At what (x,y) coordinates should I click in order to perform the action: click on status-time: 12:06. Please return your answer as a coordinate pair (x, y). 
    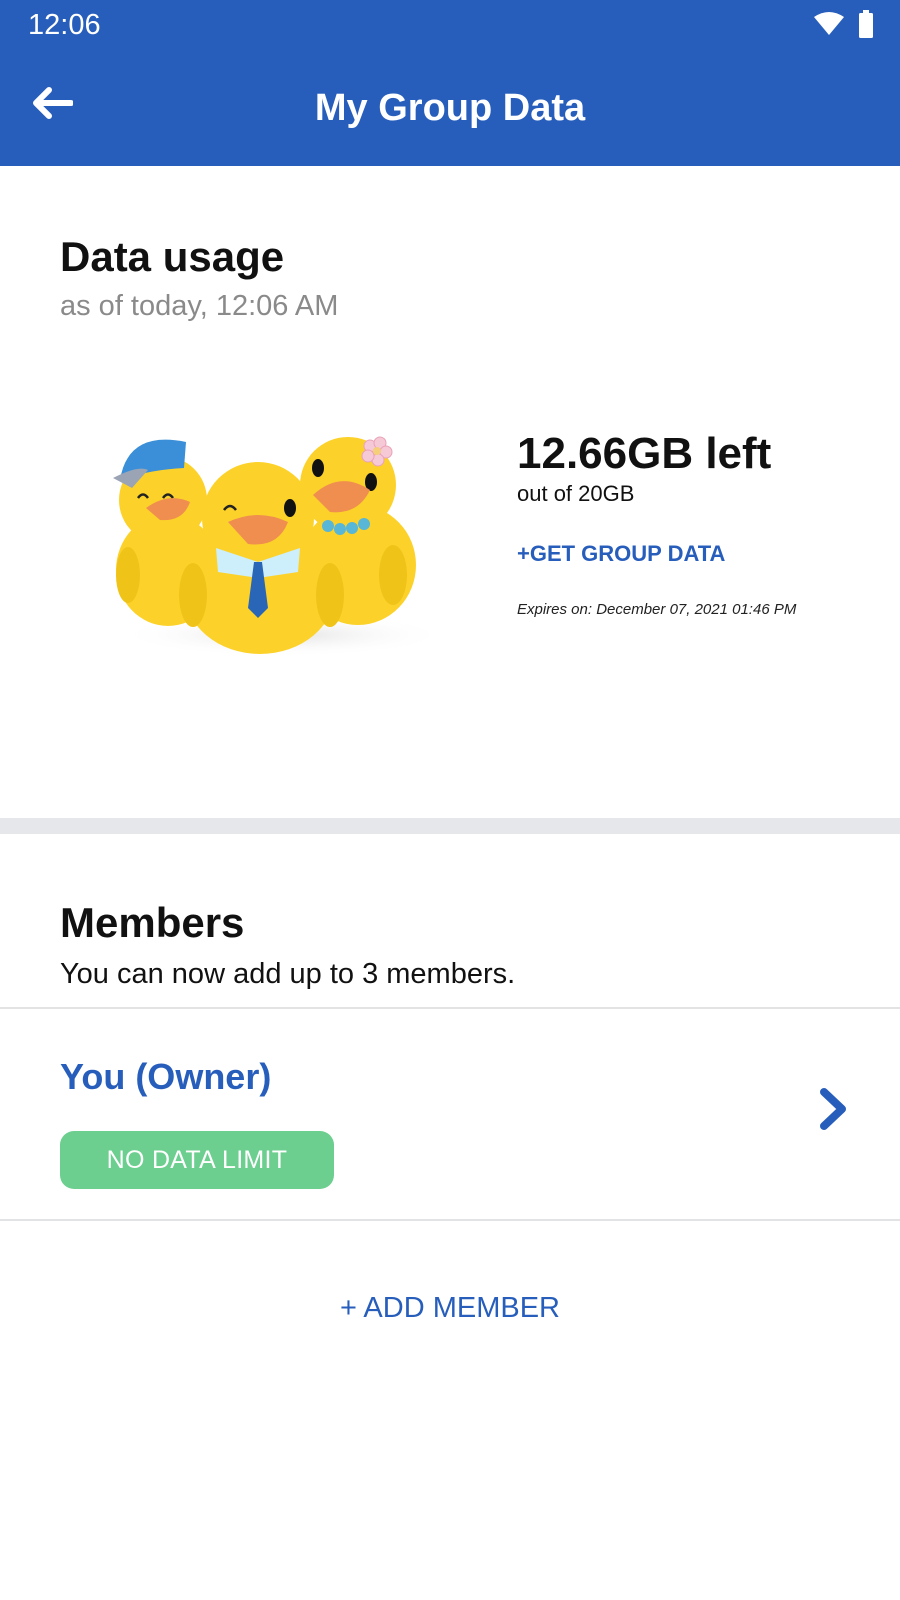
    Looking at the image, I should click on (64, 25).